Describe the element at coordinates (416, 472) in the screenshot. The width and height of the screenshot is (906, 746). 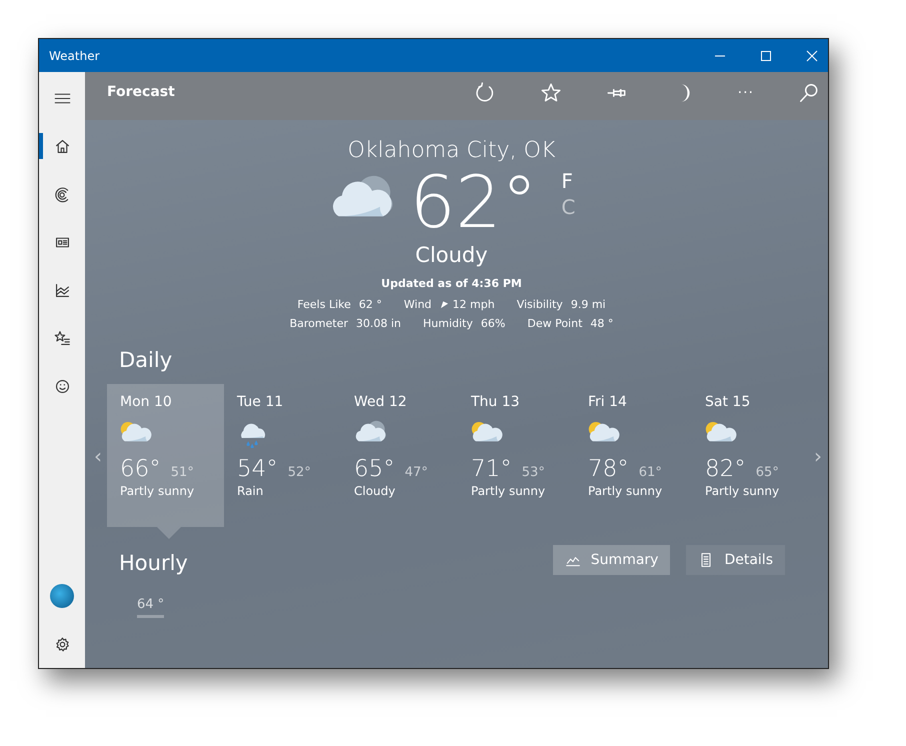
I see `low-temp: 47°` at that location.